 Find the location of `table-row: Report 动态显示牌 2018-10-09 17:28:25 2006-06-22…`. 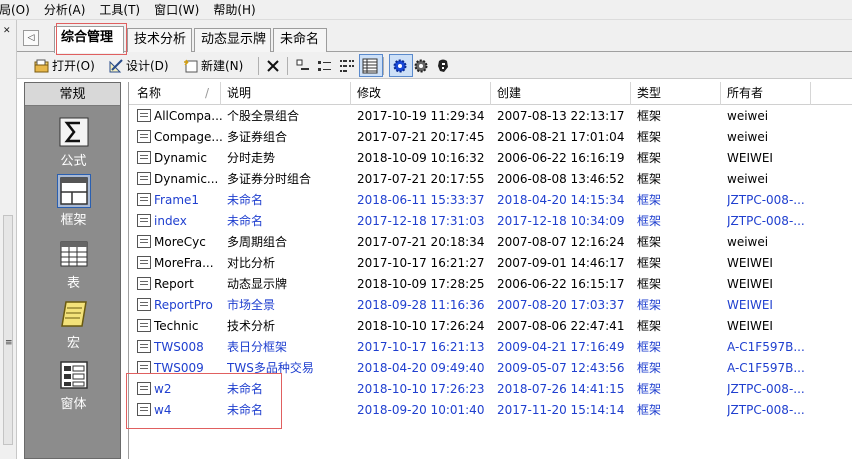

table-row: Report 动态显示牌 2018-10-09 17:28:25 2006-06-22… is located at coordinates (490, 284).